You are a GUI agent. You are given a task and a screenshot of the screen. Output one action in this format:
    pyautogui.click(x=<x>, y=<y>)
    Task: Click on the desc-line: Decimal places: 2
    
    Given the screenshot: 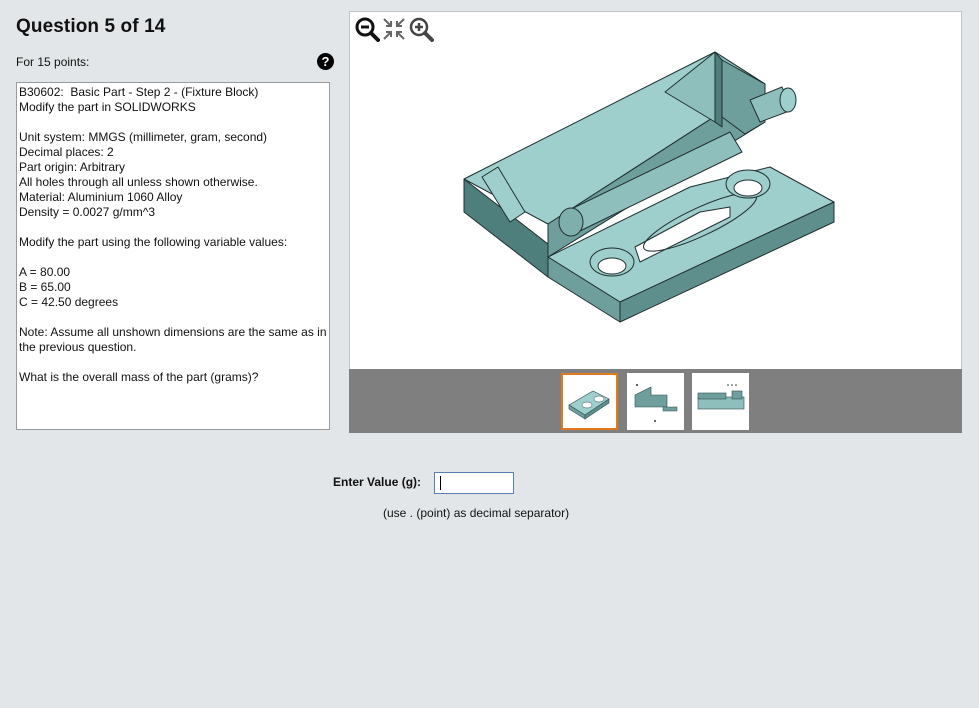 What is the action you would take?
    pyautogui.click(x=66, y=152)
    